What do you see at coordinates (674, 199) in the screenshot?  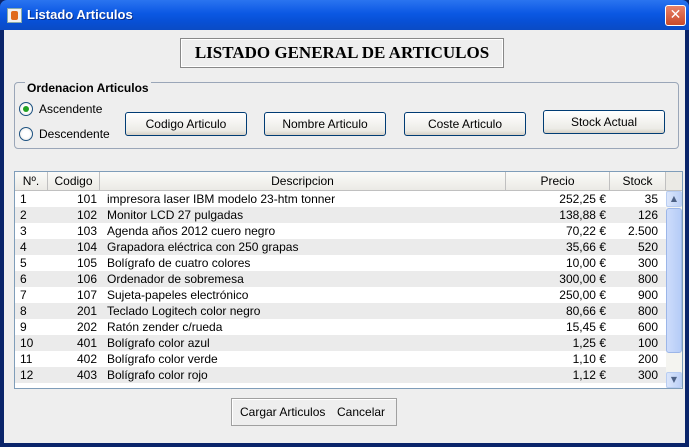 I see `scroll-up-arrow-icon: ▲` at bounding box center [674, 199].